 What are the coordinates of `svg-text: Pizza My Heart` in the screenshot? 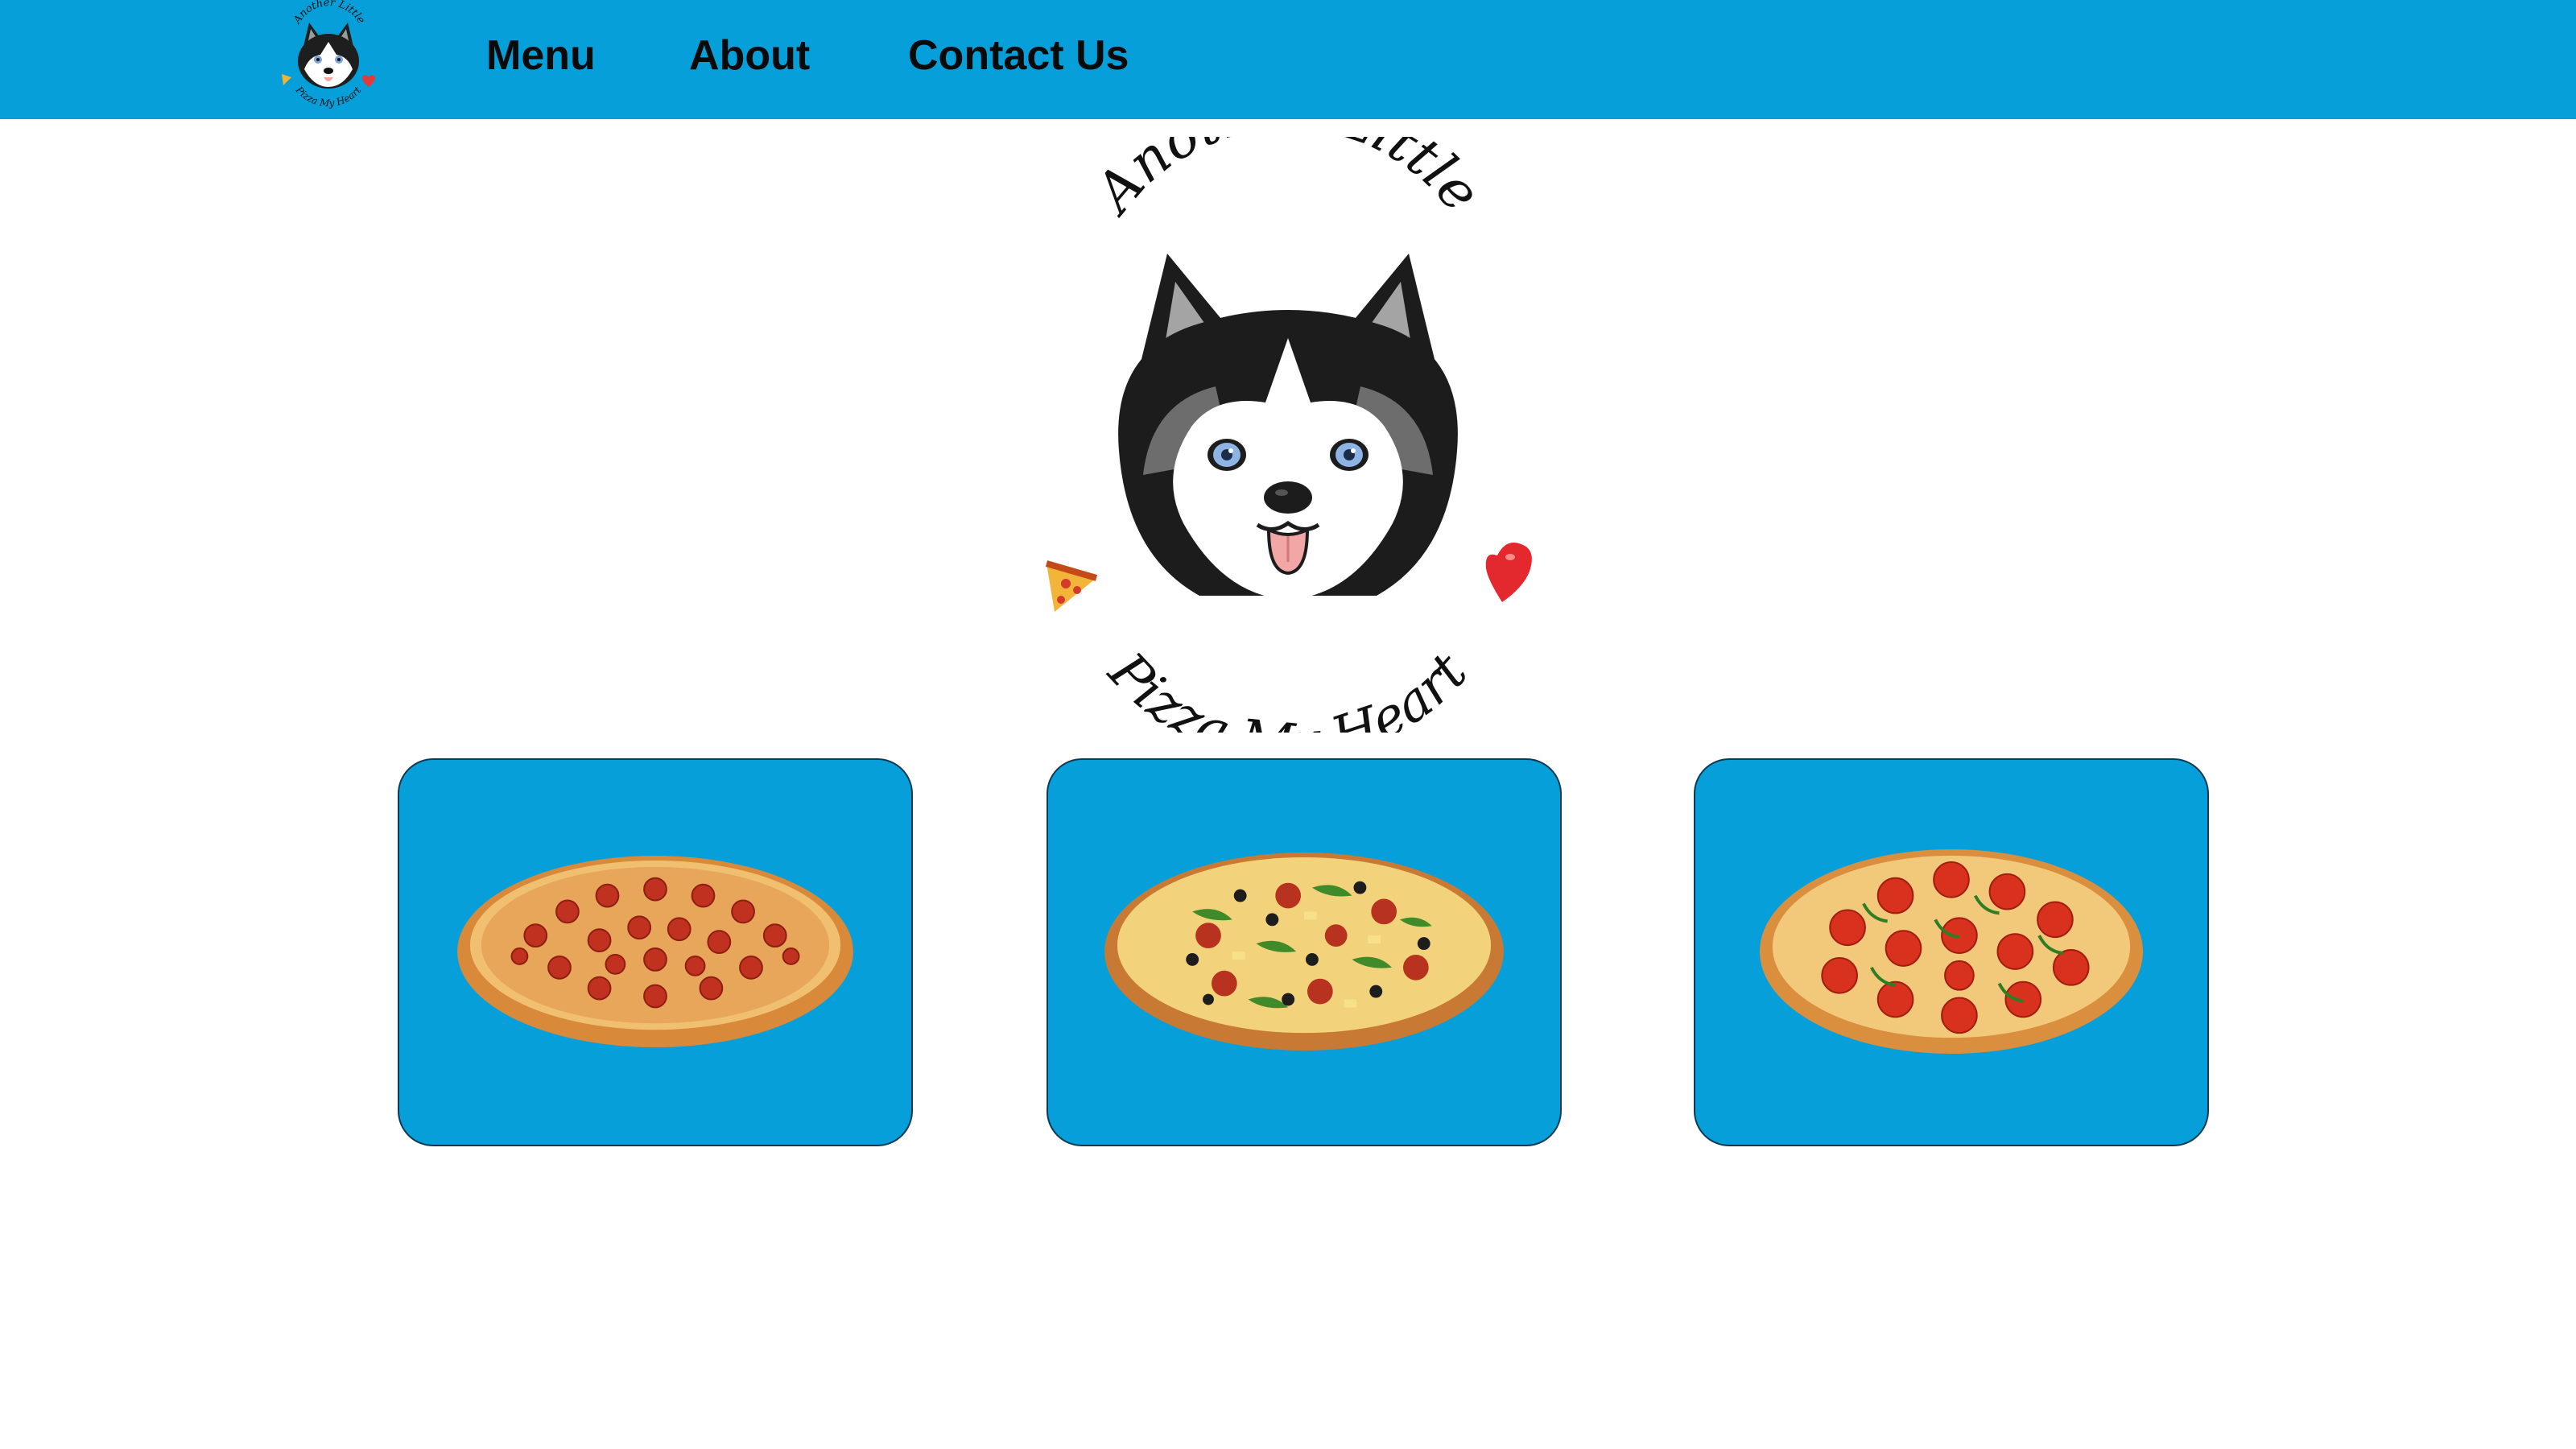 It's located at (1288, 686).